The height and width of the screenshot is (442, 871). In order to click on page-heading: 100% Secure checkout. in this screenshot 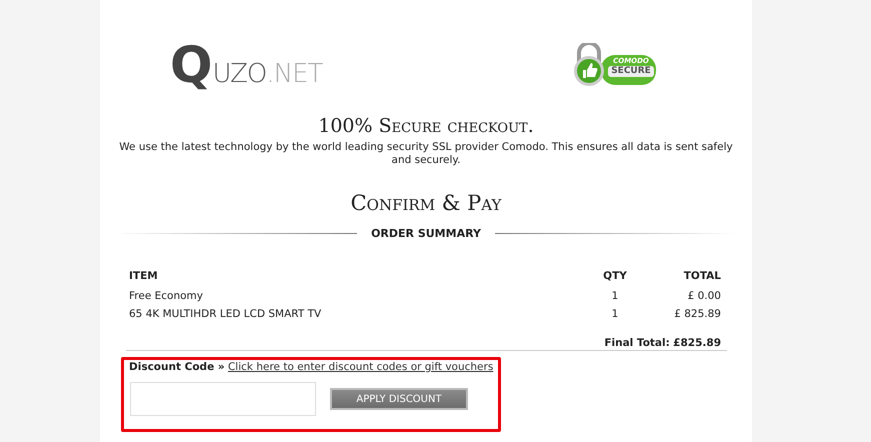, I will do `click(426, 126)`.